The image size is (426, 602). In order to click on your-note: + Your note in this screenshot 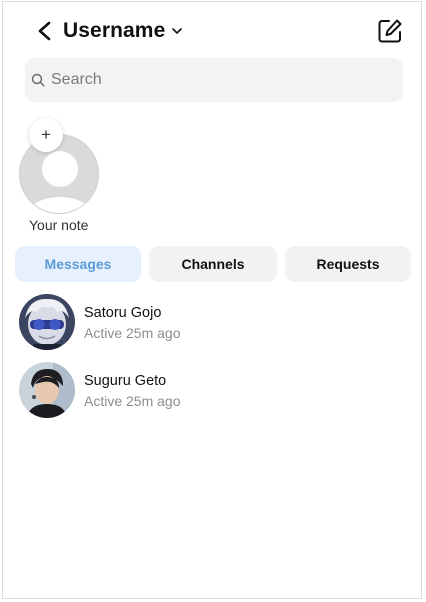, I will do `click(61, 178)`.